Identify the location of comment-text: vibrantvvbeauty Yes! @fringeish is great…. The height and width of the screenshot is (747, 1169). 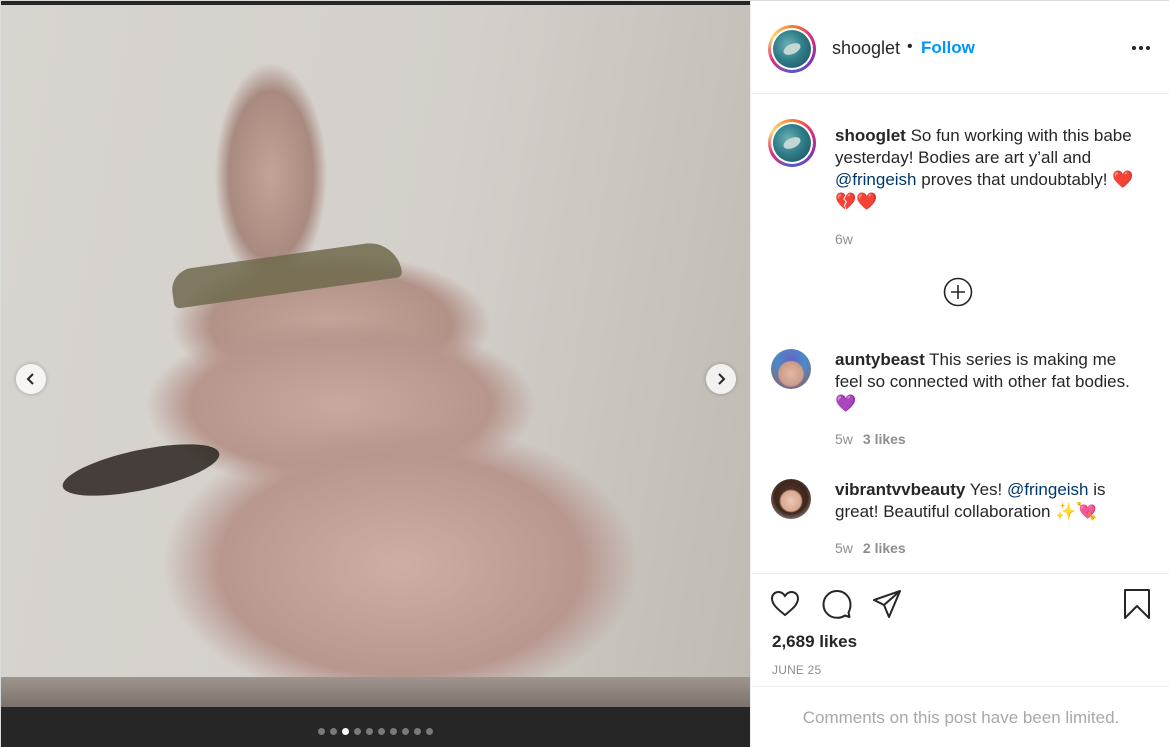
(990, 501).